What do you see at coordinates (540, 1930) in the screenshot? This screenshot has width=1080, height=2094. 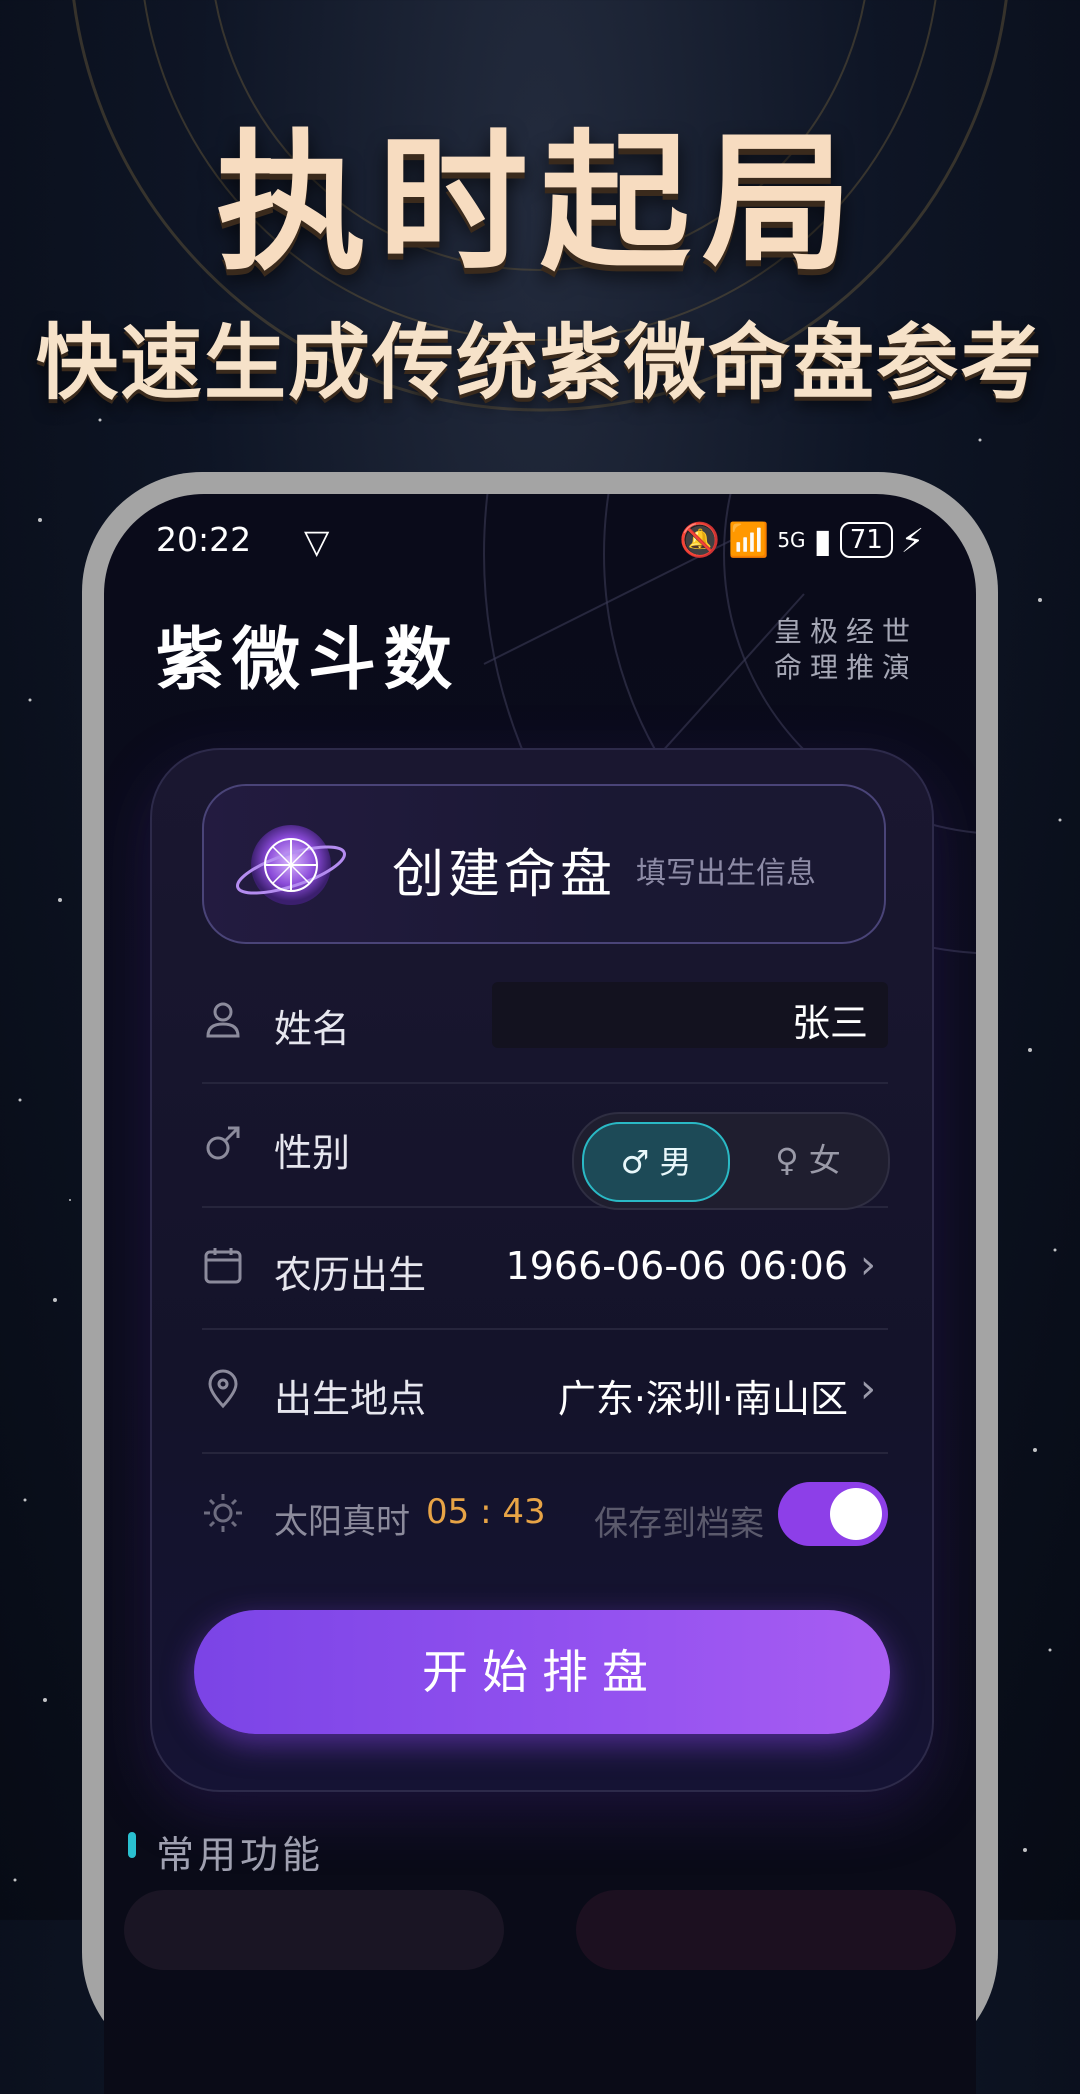 I see `function-tiles` at bounding box center [540, 1930].